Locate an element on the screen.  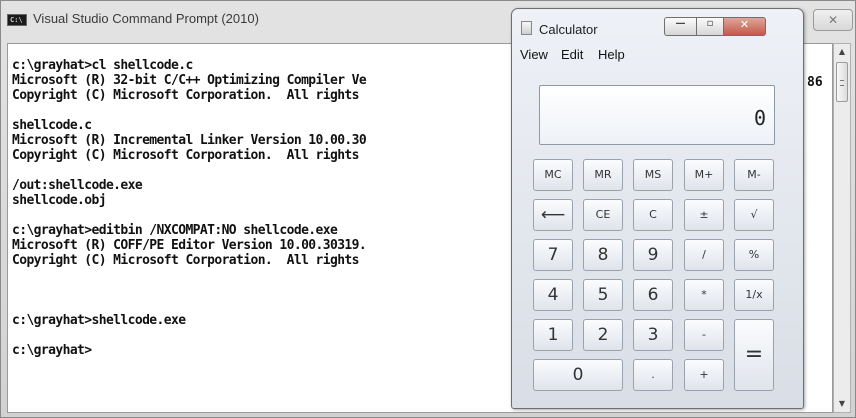
scroll-up-arrow-icon: ▲ is located at coordinates (842, 52).